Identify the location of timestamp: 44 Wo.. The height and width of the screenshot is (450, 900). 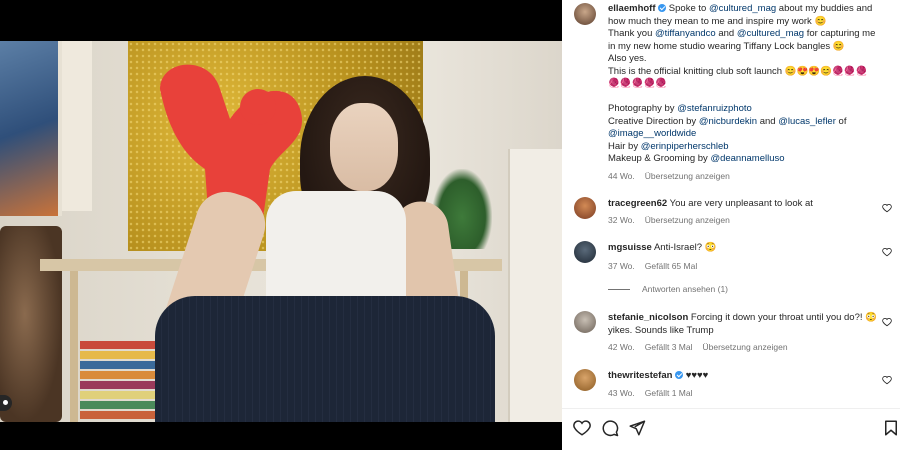
(621, 176).